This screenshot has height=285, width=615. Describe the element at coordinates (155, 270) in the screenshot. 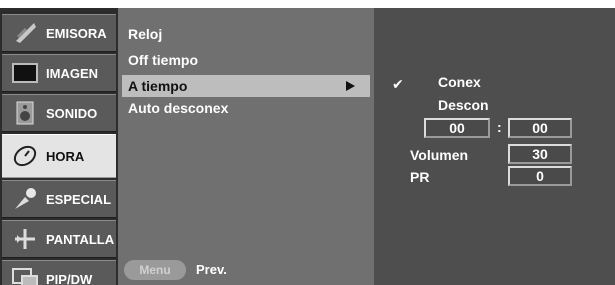

I see `menu-button: Menu` at that location.